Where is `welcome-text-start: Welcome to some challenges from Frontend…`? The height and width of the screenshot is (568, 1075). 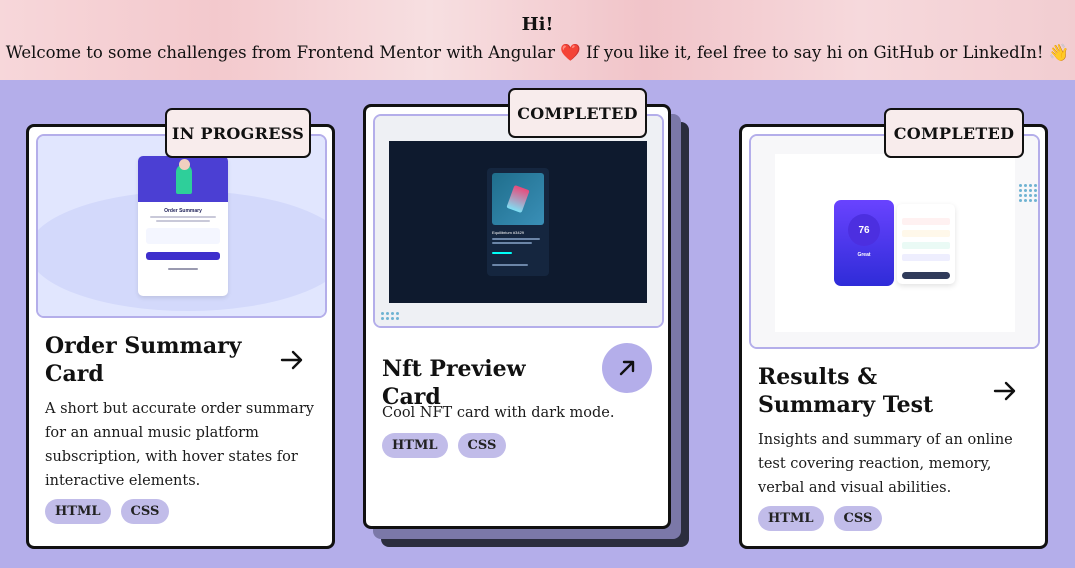 welcome-text-start: Welcome to some challenges from Frontend… is located at coordinates (283, 52).